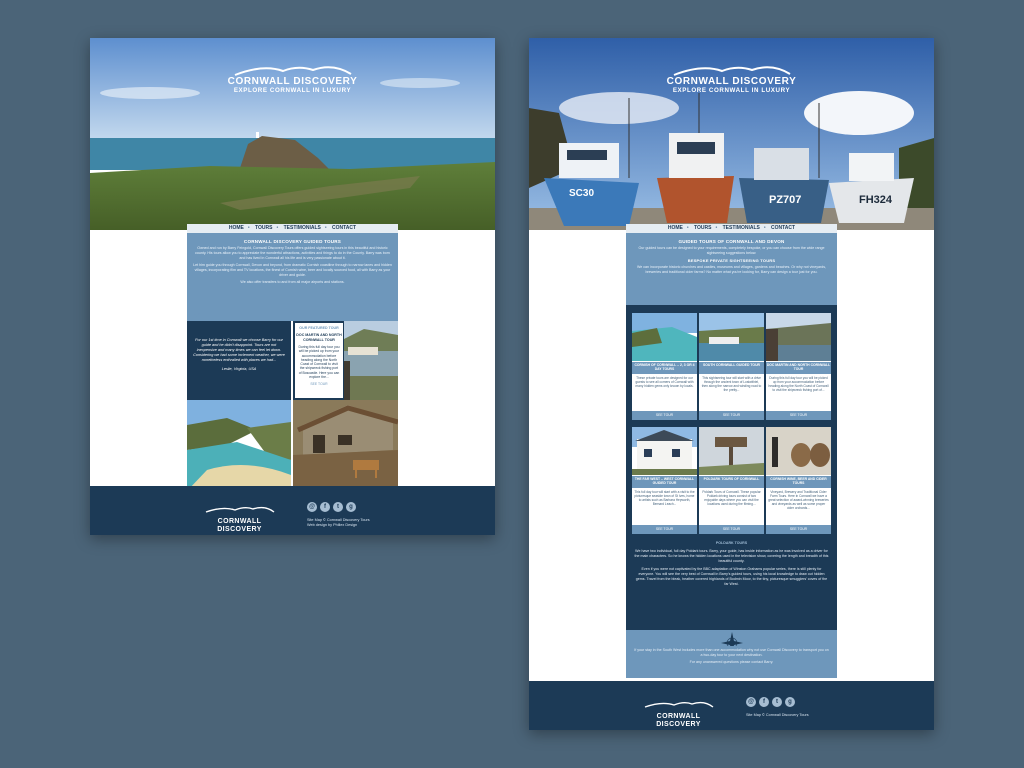 The image size is (1024, 768). I want to click on tour-photo-pub, so click(664, 451).